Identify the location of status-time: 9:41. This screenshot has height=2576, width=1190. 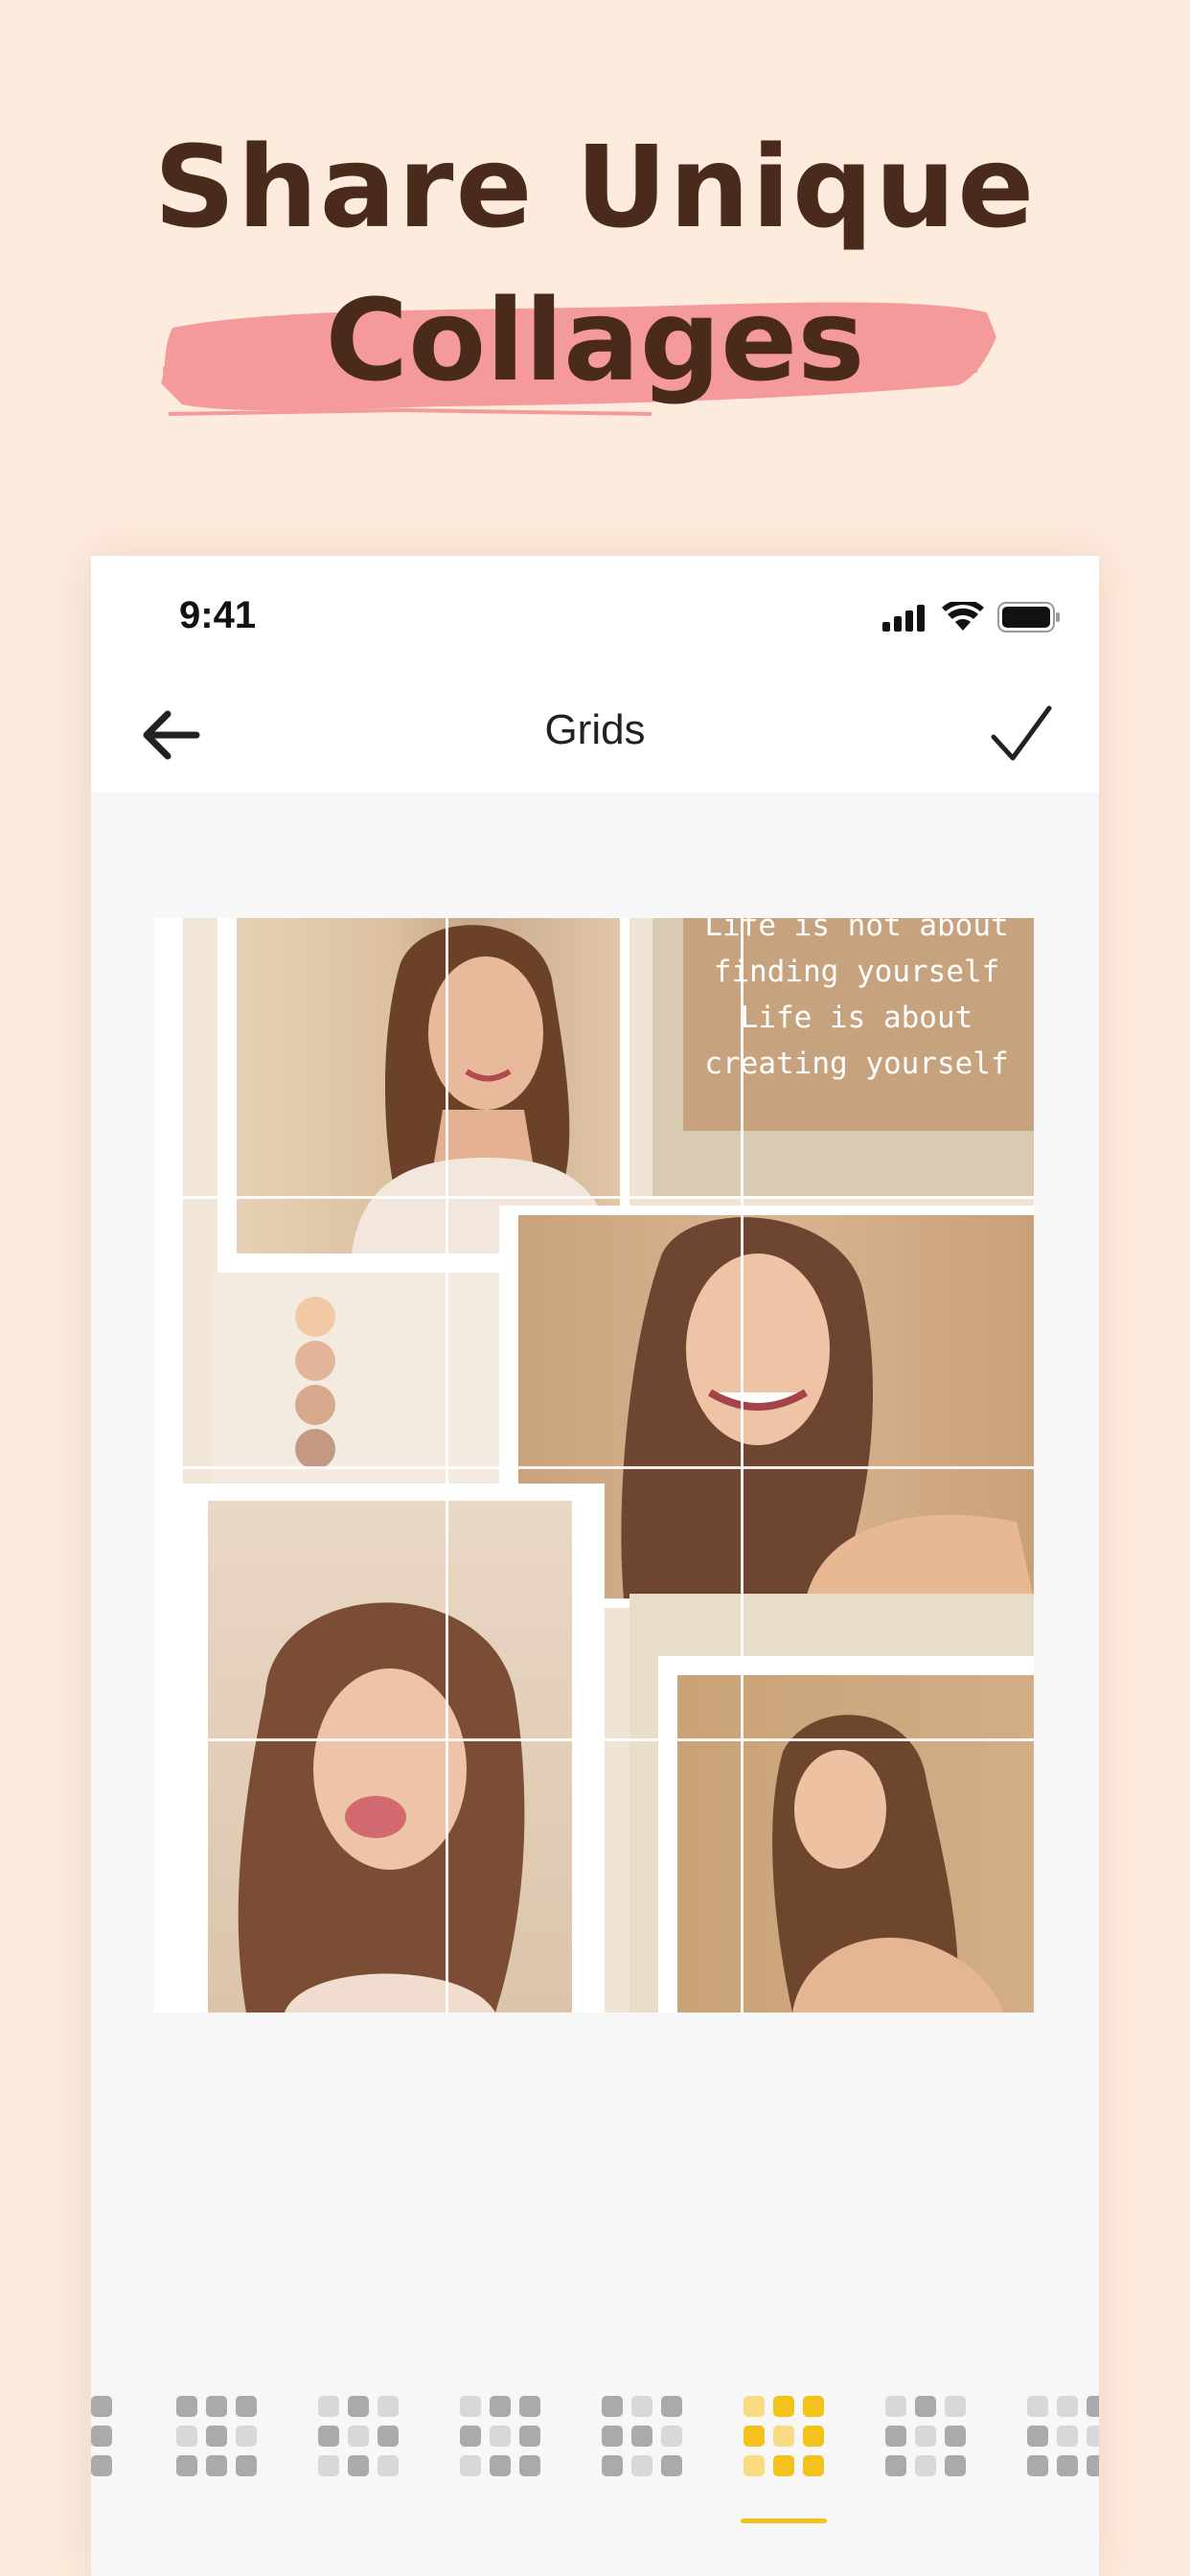
(218, 615).